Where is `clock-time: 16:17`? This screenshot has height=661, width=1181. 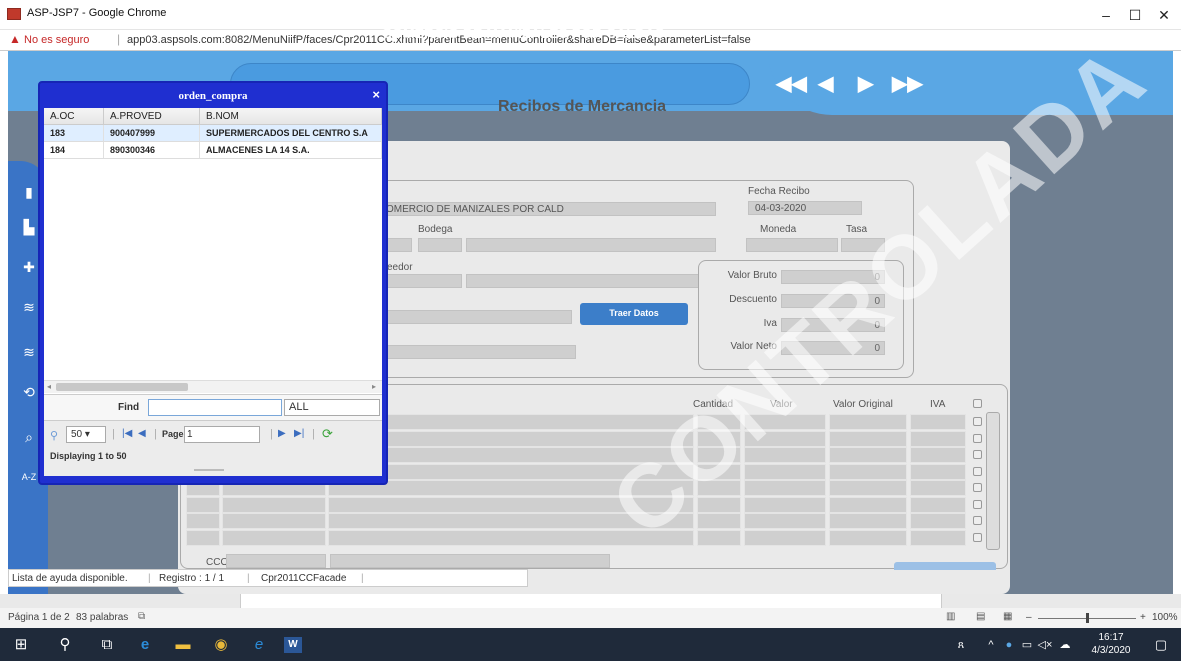 clock-time: 16:17 is located at coordinates (1111, 637).